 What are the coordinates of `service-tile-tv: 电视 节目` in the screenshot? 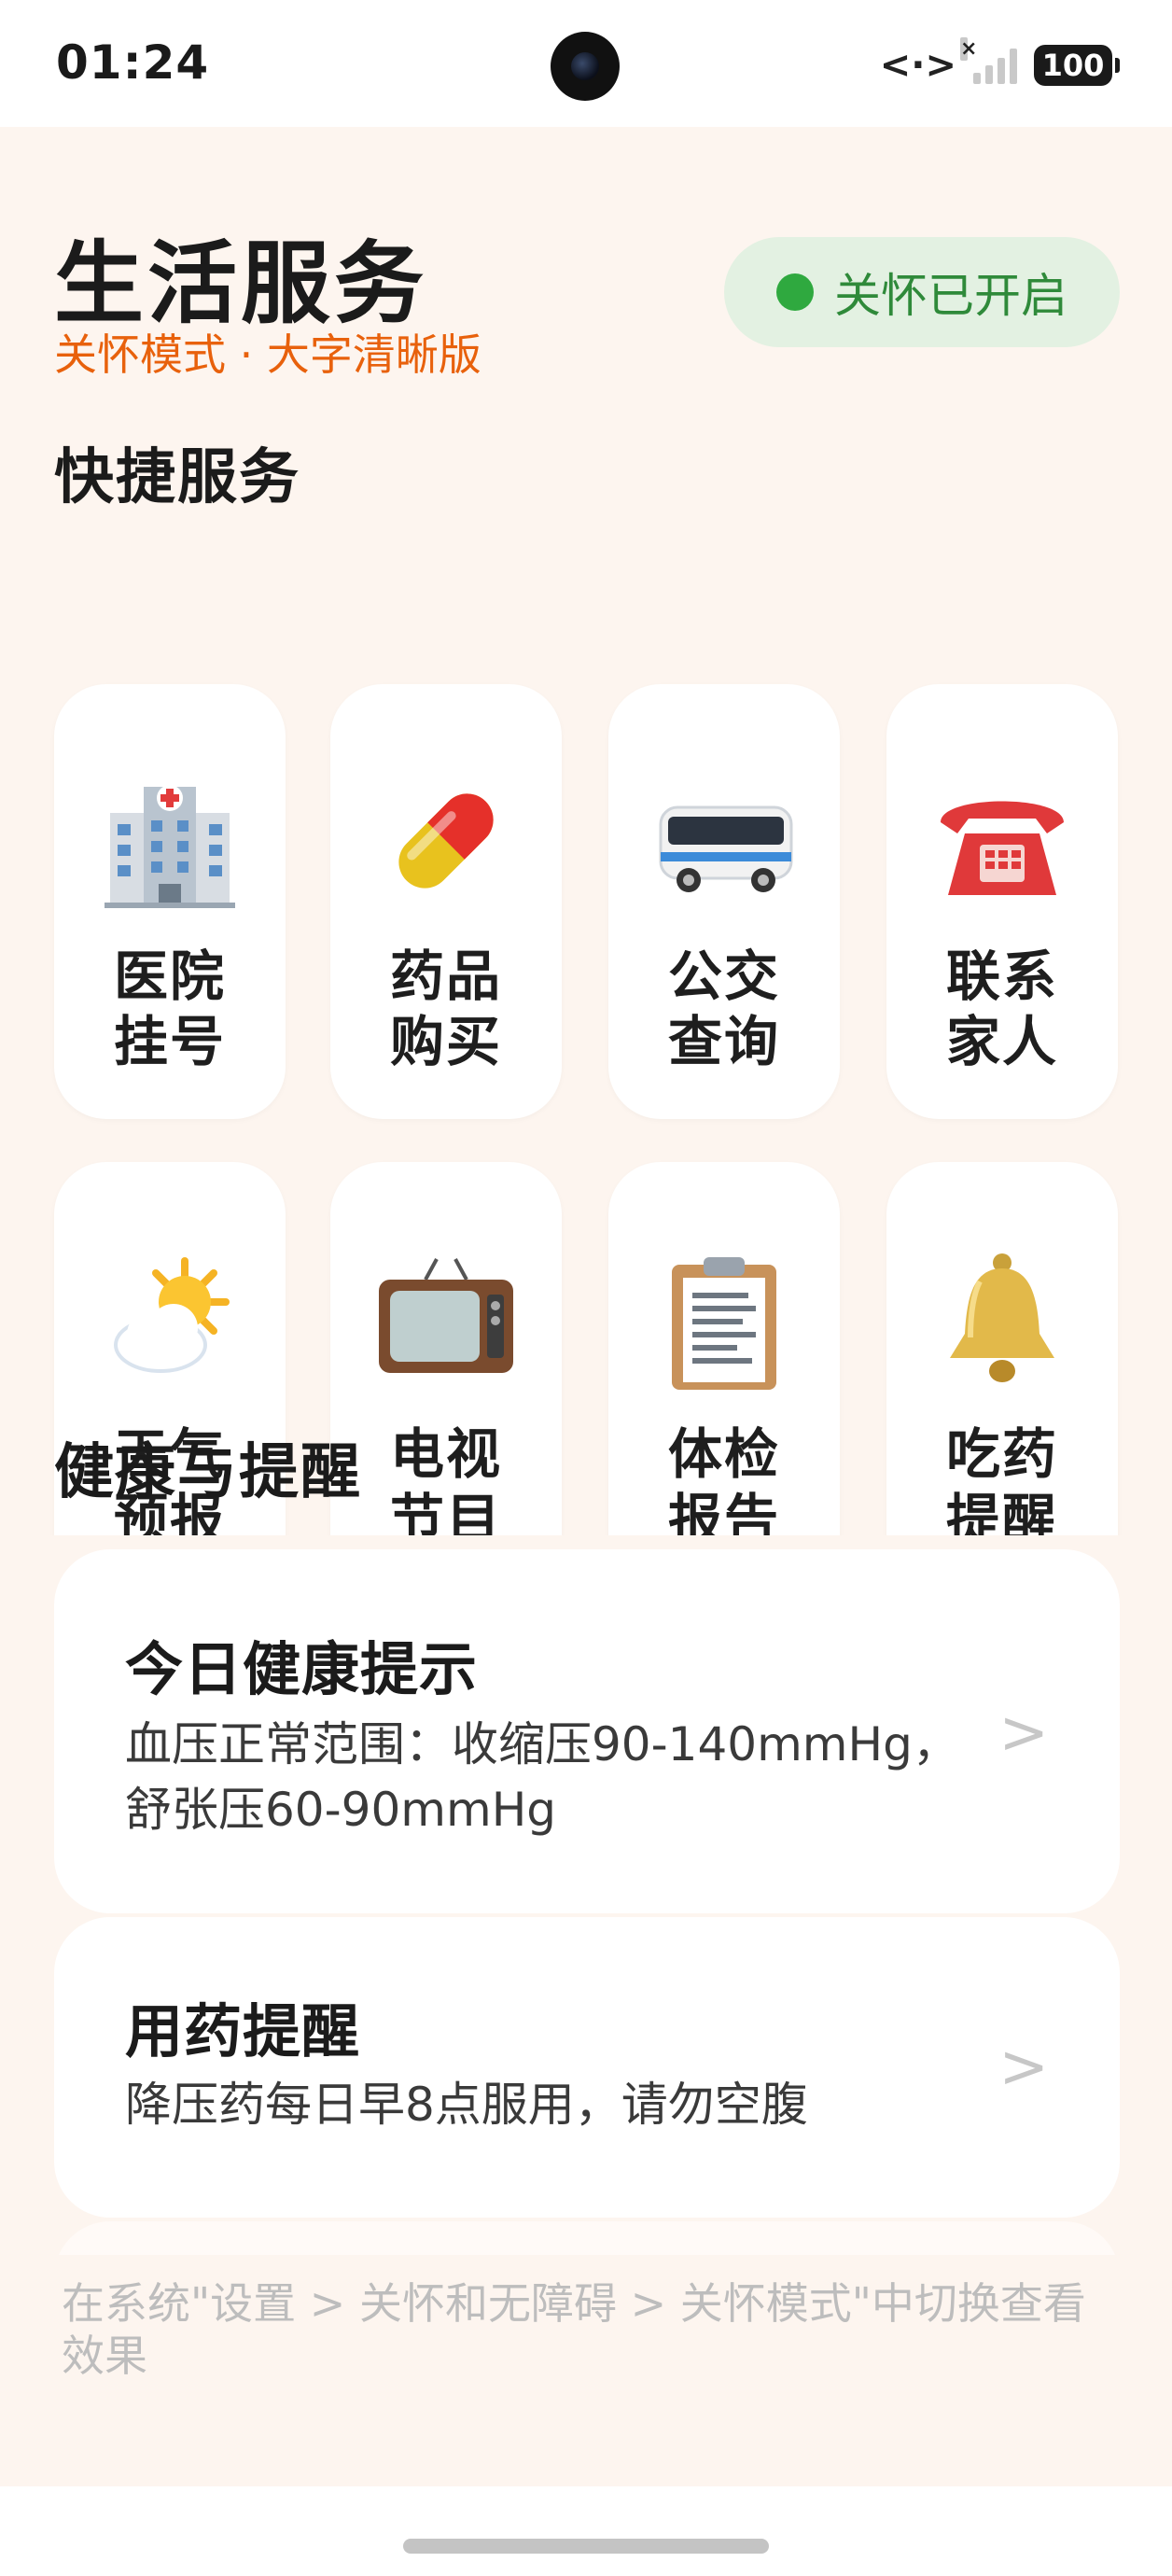 It's located at (446, 1348).